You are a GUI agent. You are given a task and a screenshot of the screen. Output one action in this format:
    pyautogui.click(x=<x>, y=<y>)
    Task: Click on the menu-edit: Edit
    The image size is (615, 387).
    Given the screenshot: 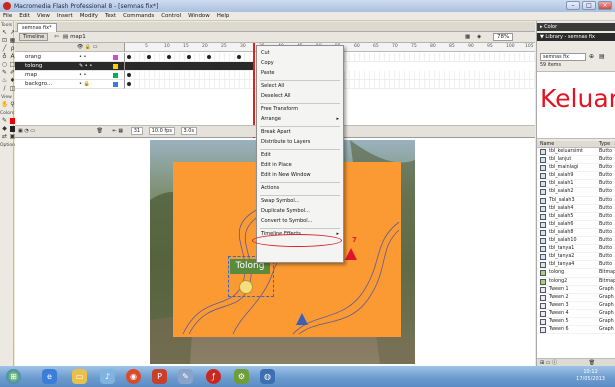 What is the action you would take?
    pyautogui.click(x=24, y=16)
    